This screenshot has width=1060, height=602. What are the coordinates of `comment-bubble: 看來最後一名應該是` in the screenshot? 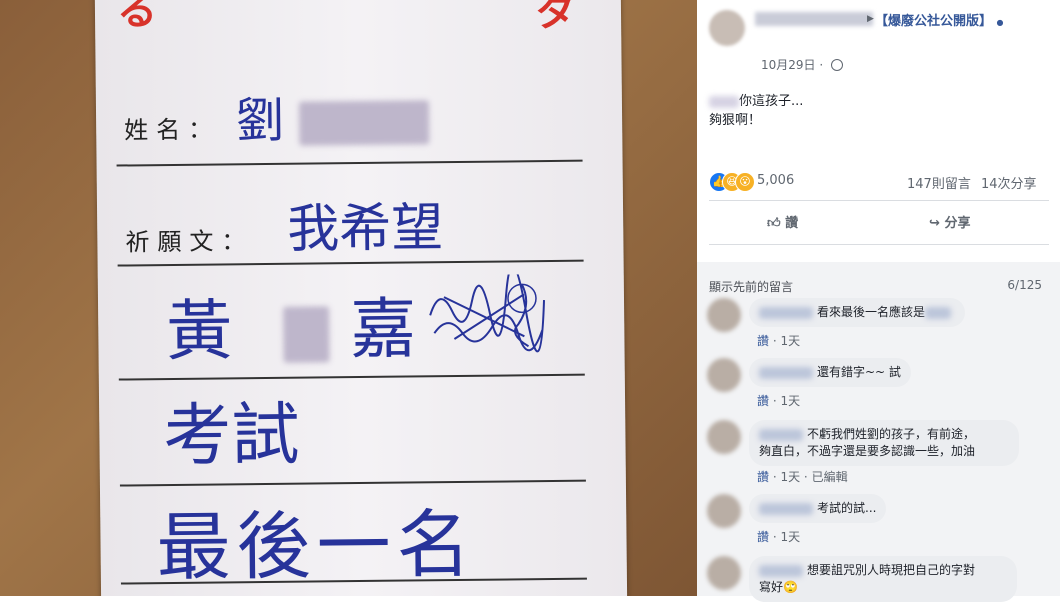 It's located at (857, 312).